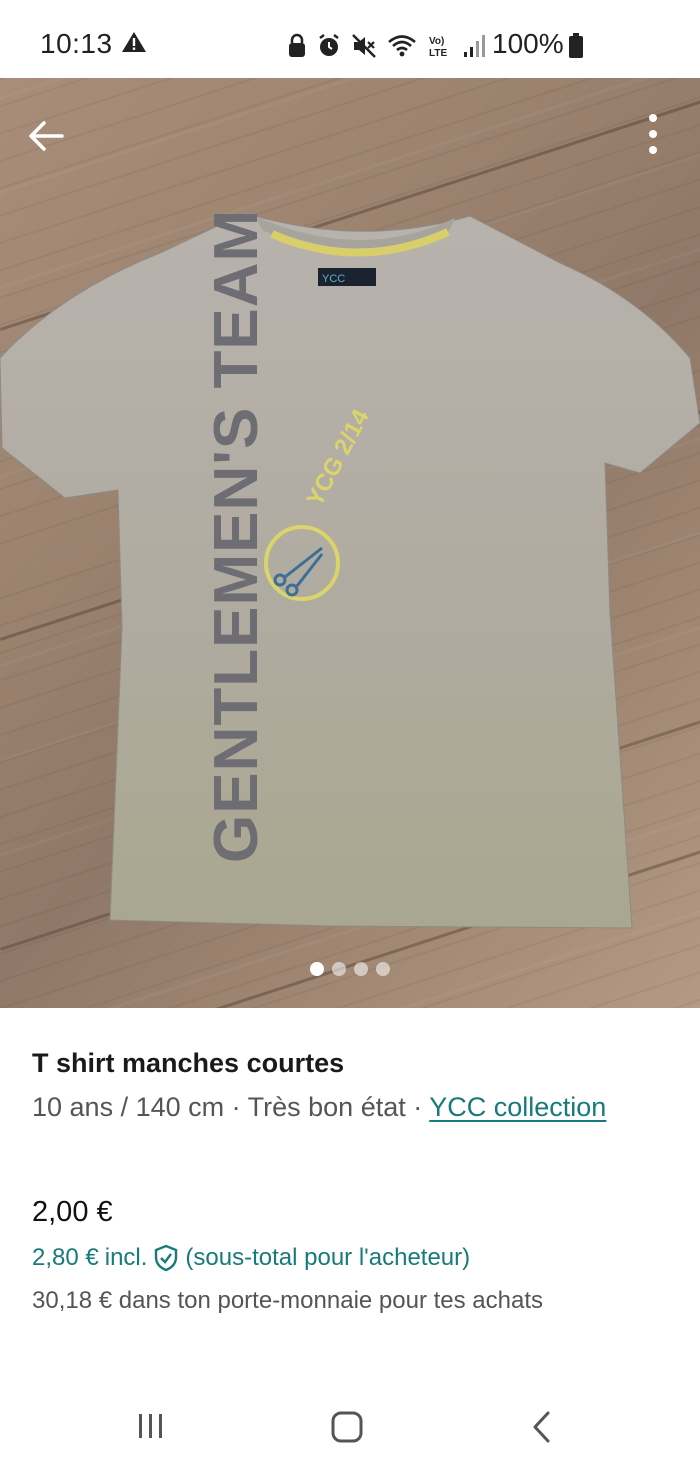  I want to click on signal-icon, so click(474, 46).